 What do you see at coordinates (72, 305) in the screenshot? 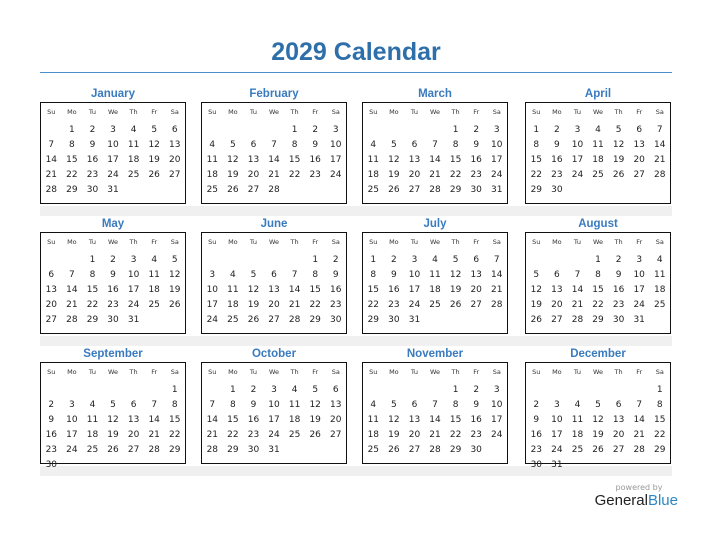
I see `day-cell: 21` at bounding box center [72, 305].